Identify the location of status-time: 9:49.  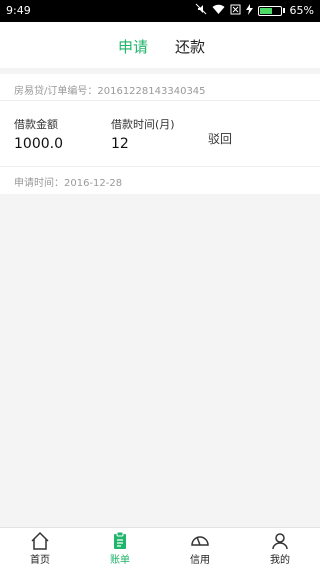
(18, 10).